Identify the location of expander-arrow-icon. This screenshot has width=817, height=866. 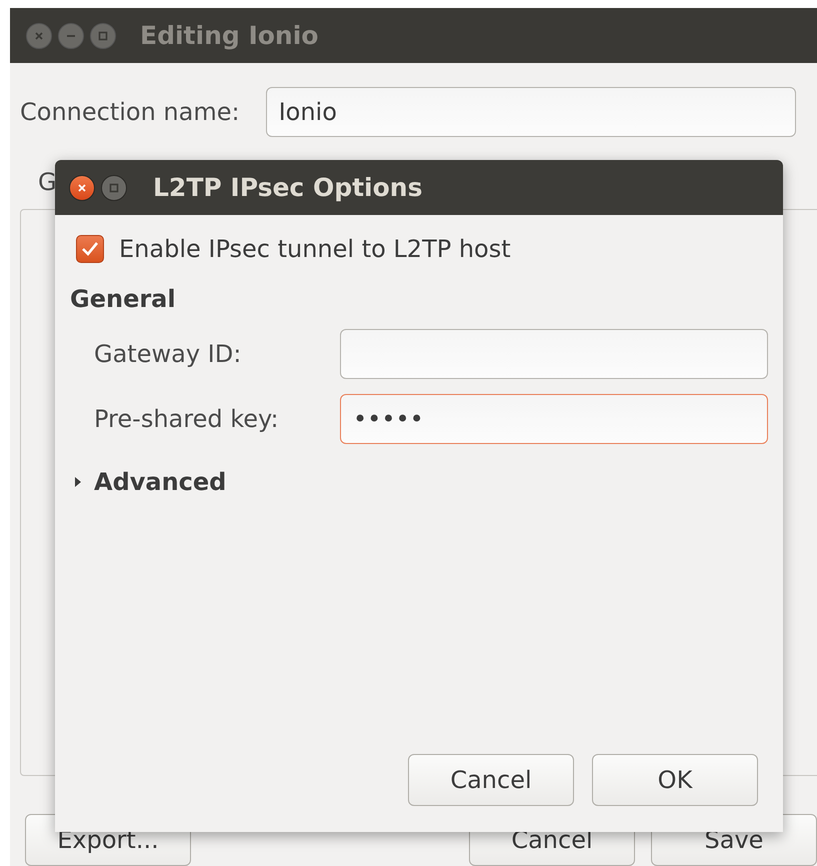
(78, 482).